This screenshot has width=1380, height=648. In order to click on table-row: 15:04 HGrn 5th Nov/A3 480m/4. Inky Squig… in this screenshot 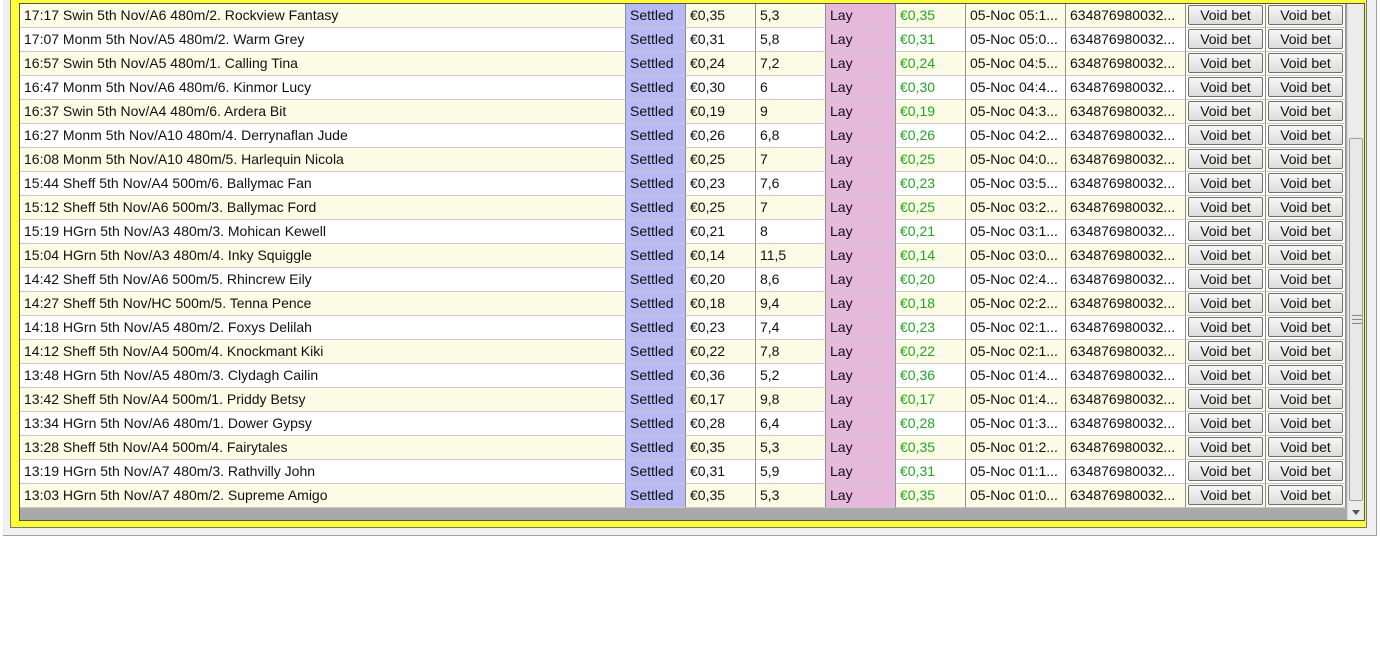, I will do `click(683, 256)`.